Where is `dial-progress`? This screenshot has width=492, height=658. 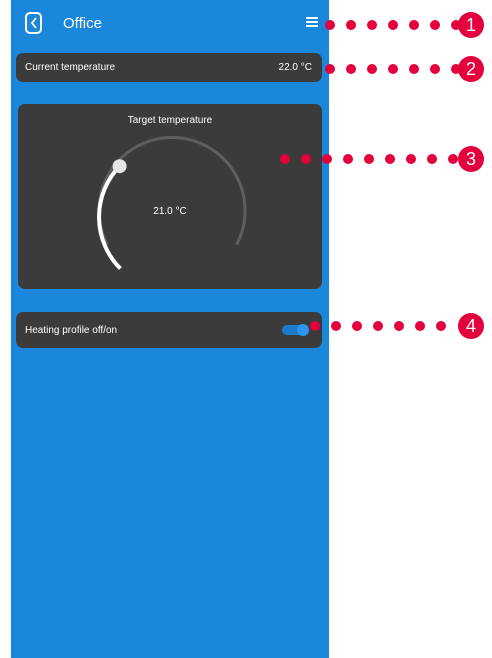 dial-progress is located at coordinates (109, 217).